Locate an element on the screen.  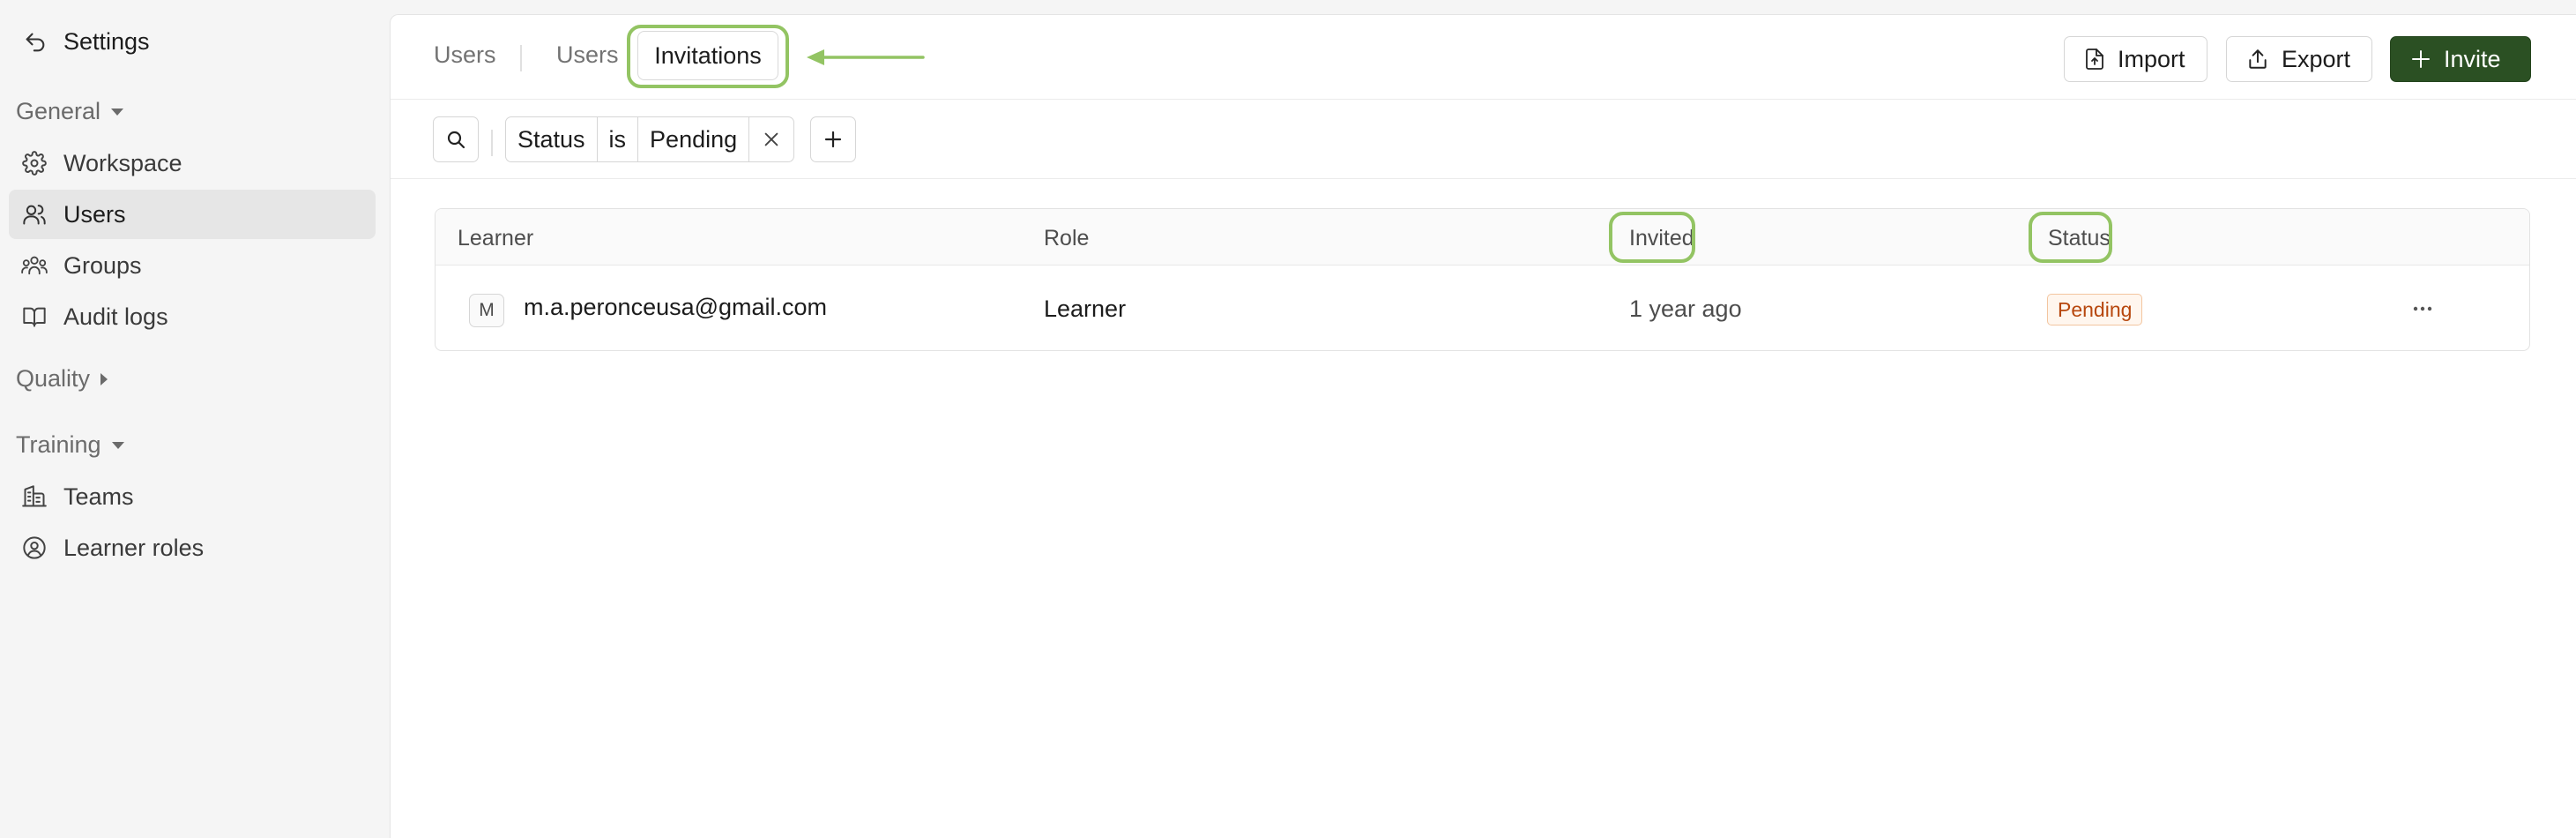
sidebar-item-groups: Groups is located at coordinates (193, 265).